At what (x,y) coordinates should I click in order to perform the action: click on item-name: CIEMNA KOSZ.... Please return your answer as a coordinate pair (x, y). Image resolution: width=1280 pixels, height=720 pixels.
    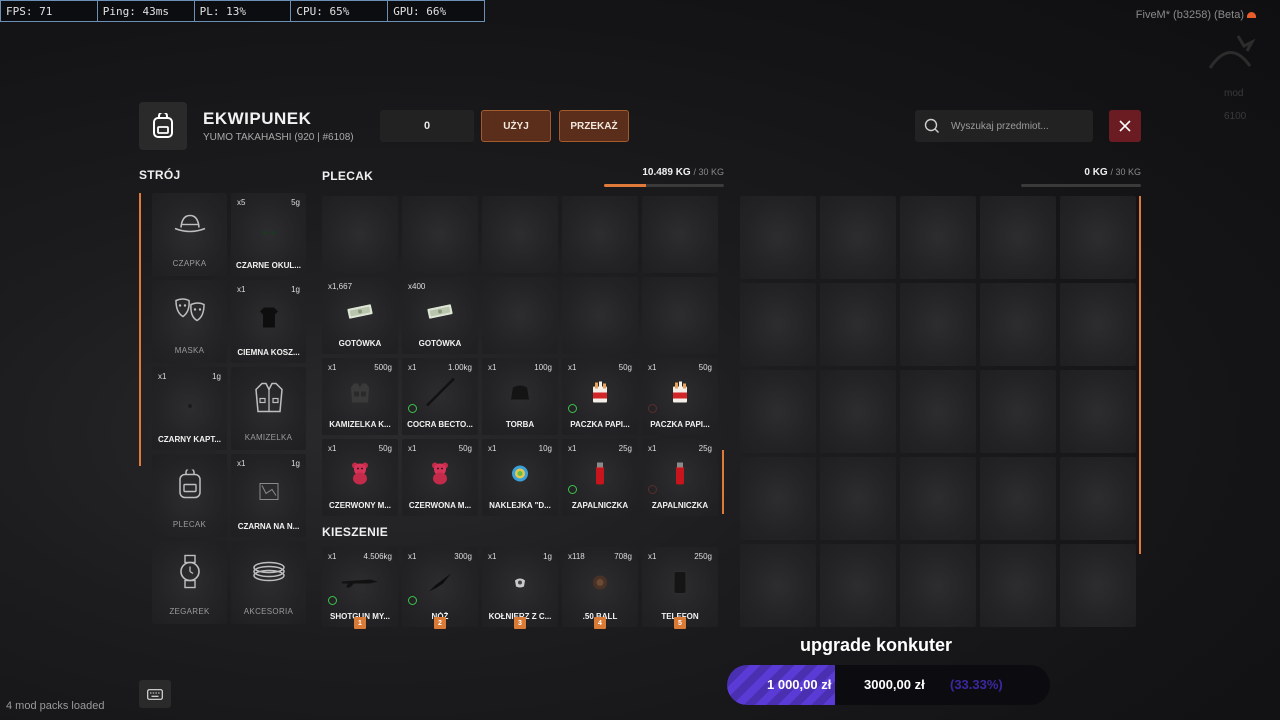
    Looking at the image, I should click on (268, 352).